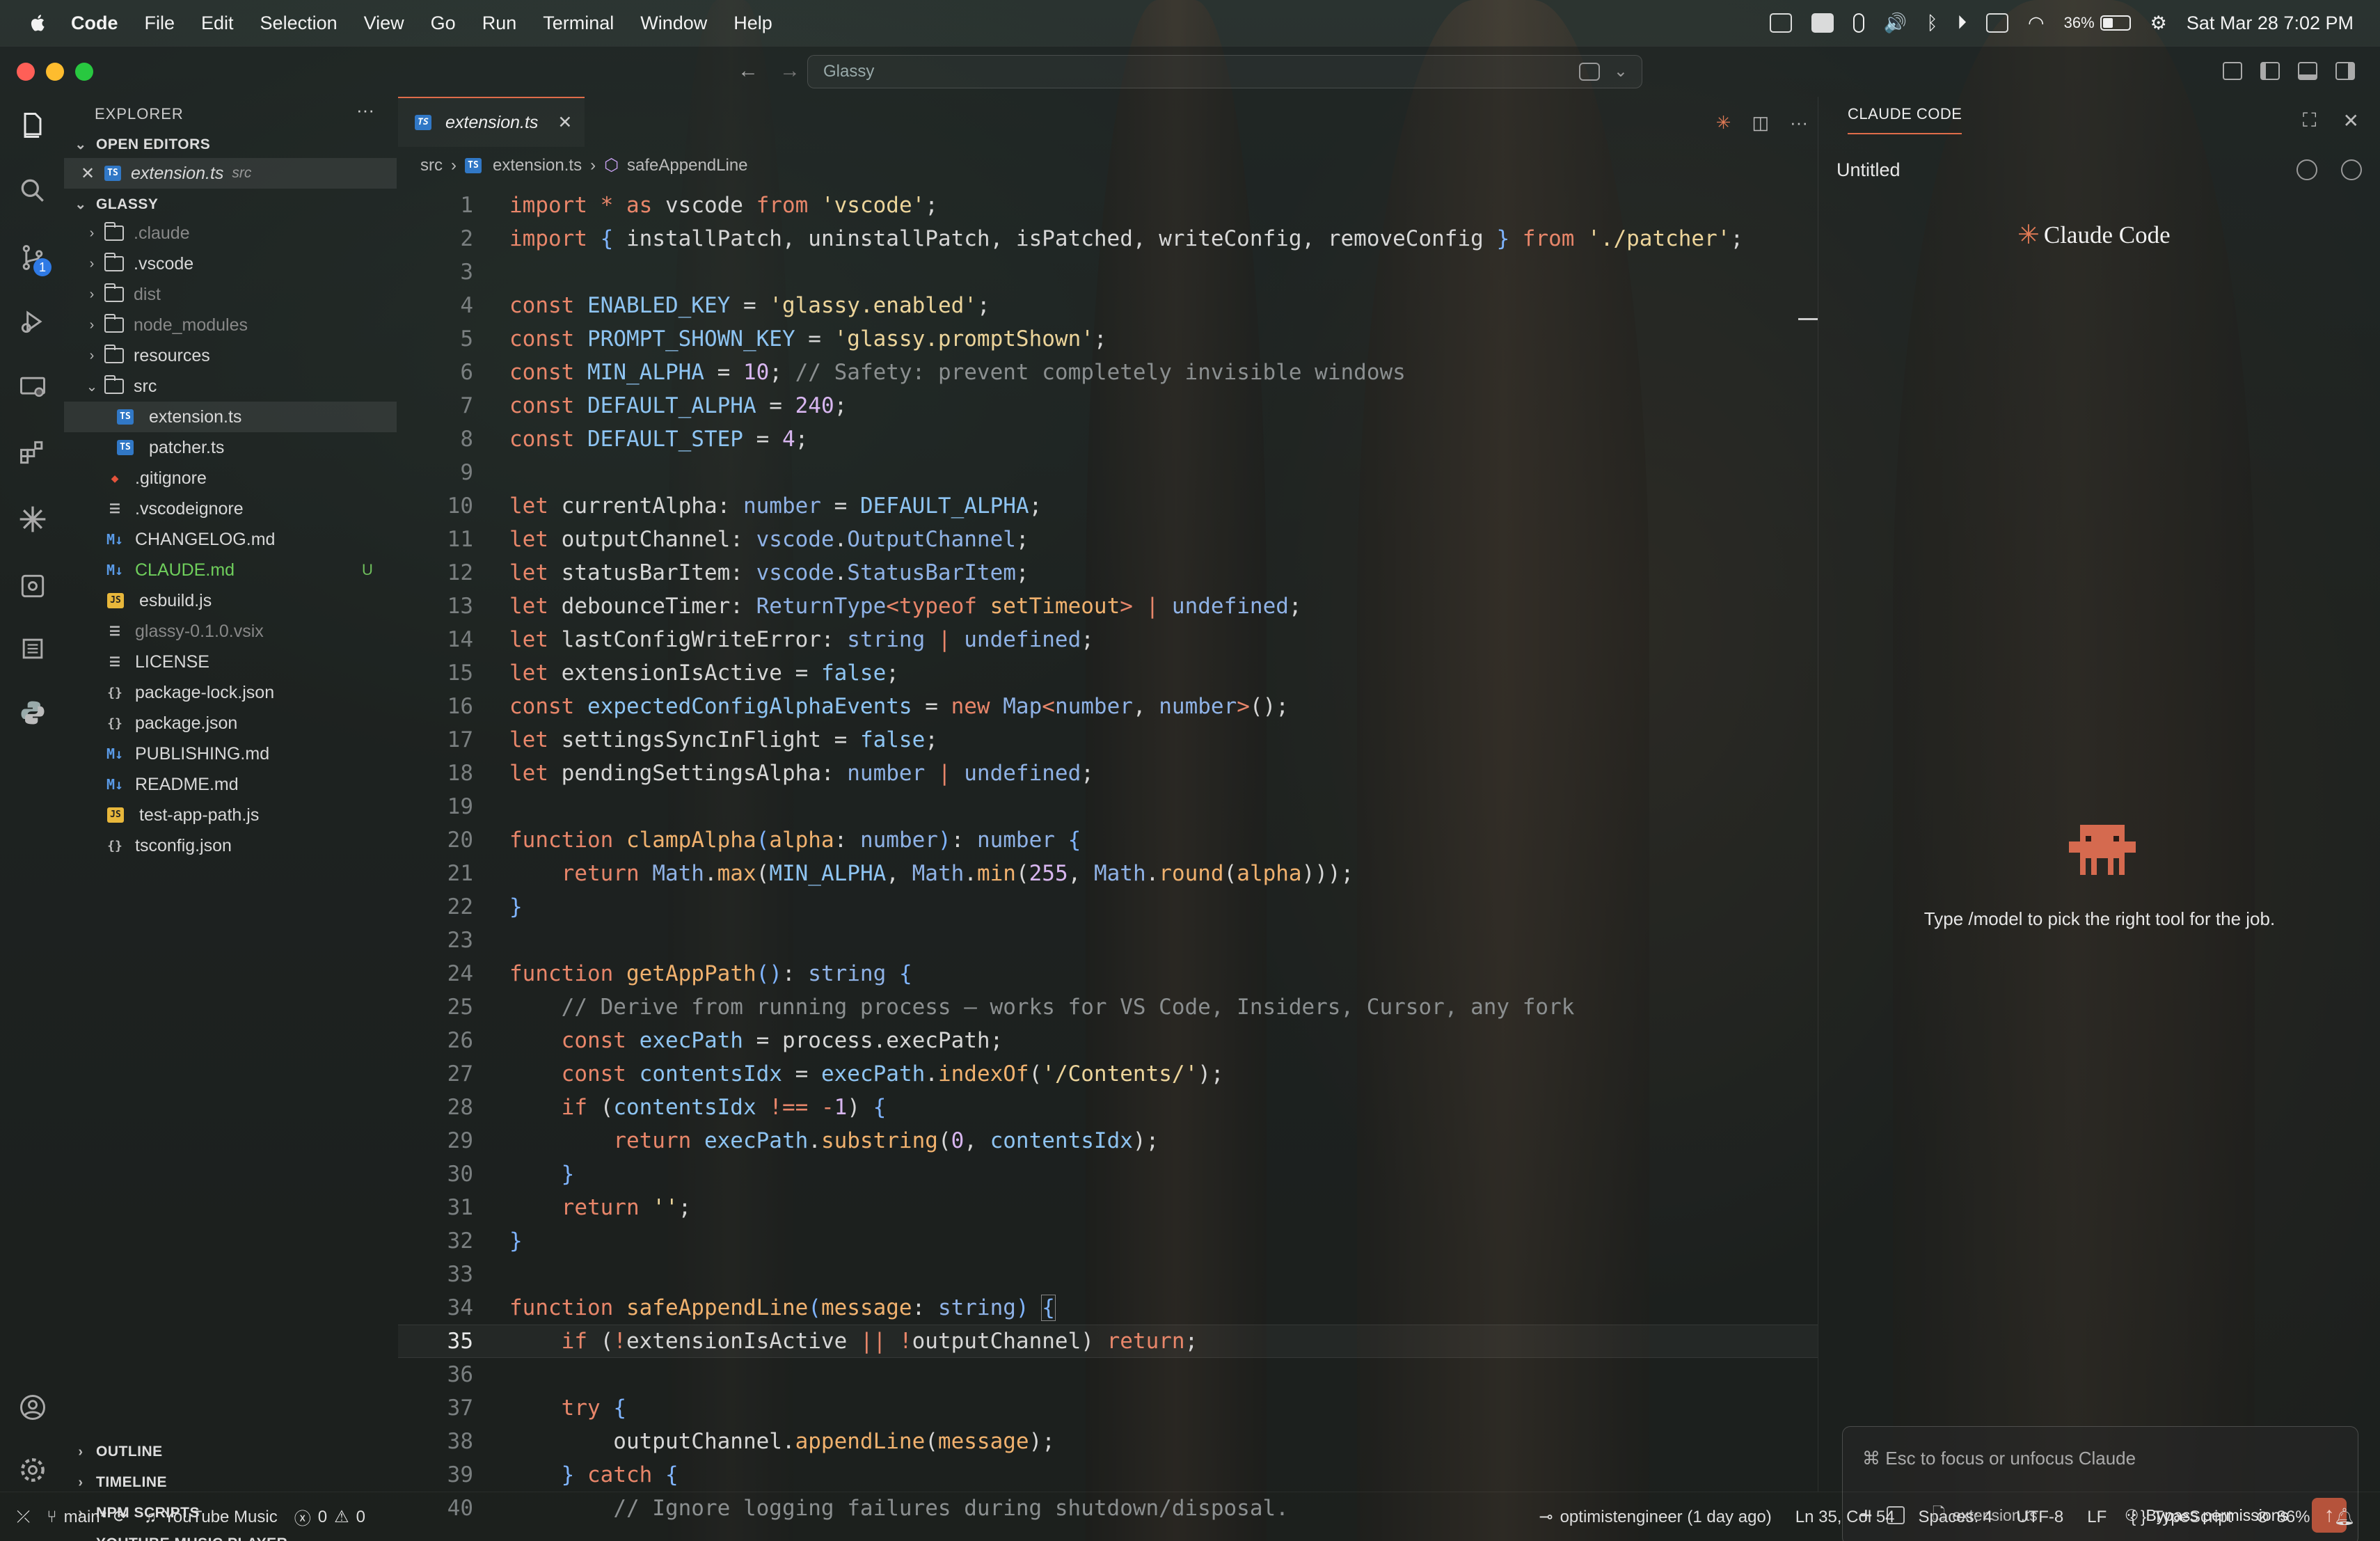 The image size is (2380, 1541). I want to click on code-line: 30 }, so click(1108, 1174).